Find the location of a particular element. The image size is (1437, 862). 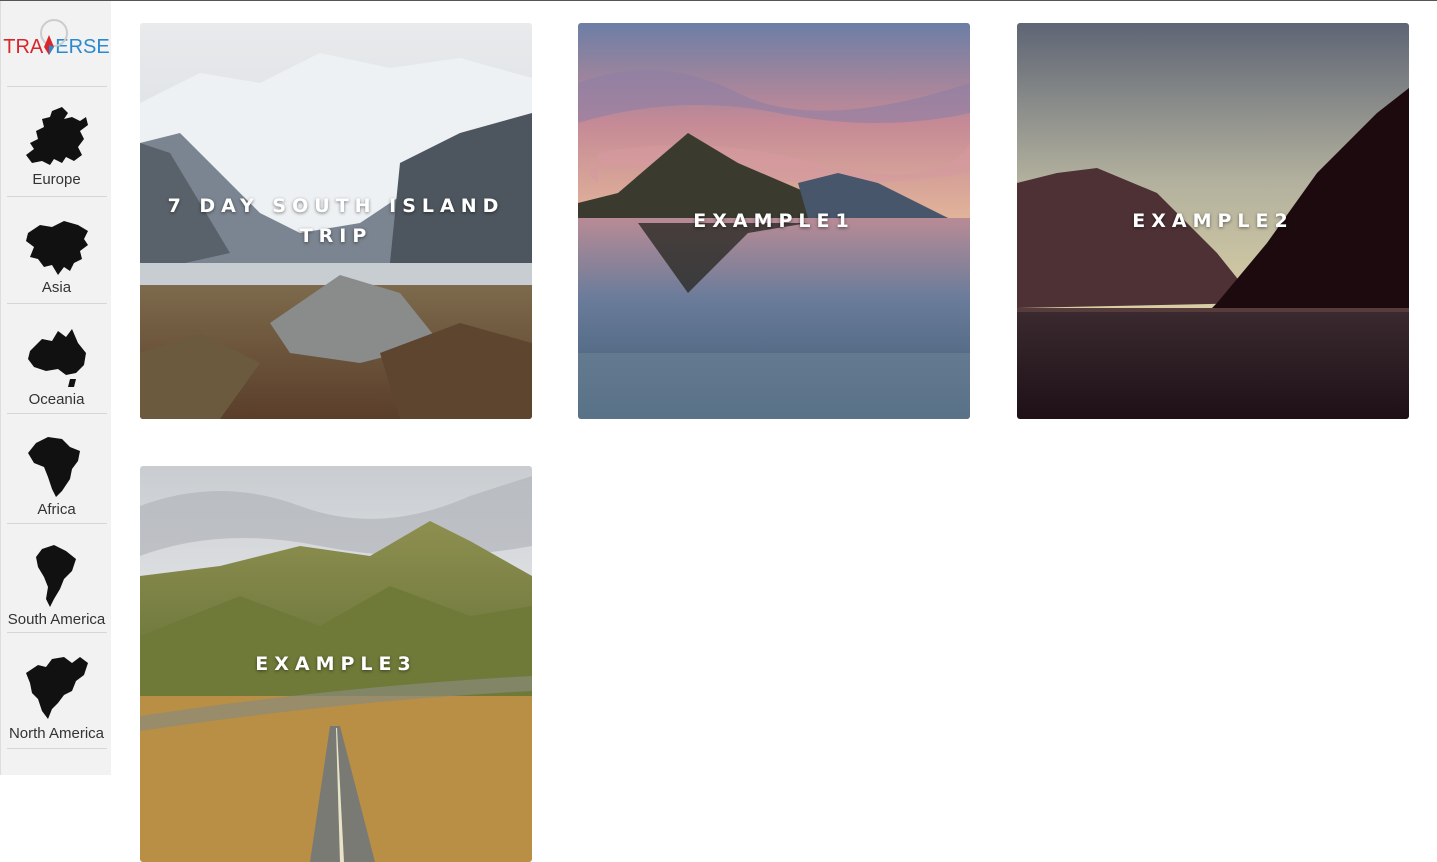

sidebar-item-label: North America is located at coordinates (56, 733).